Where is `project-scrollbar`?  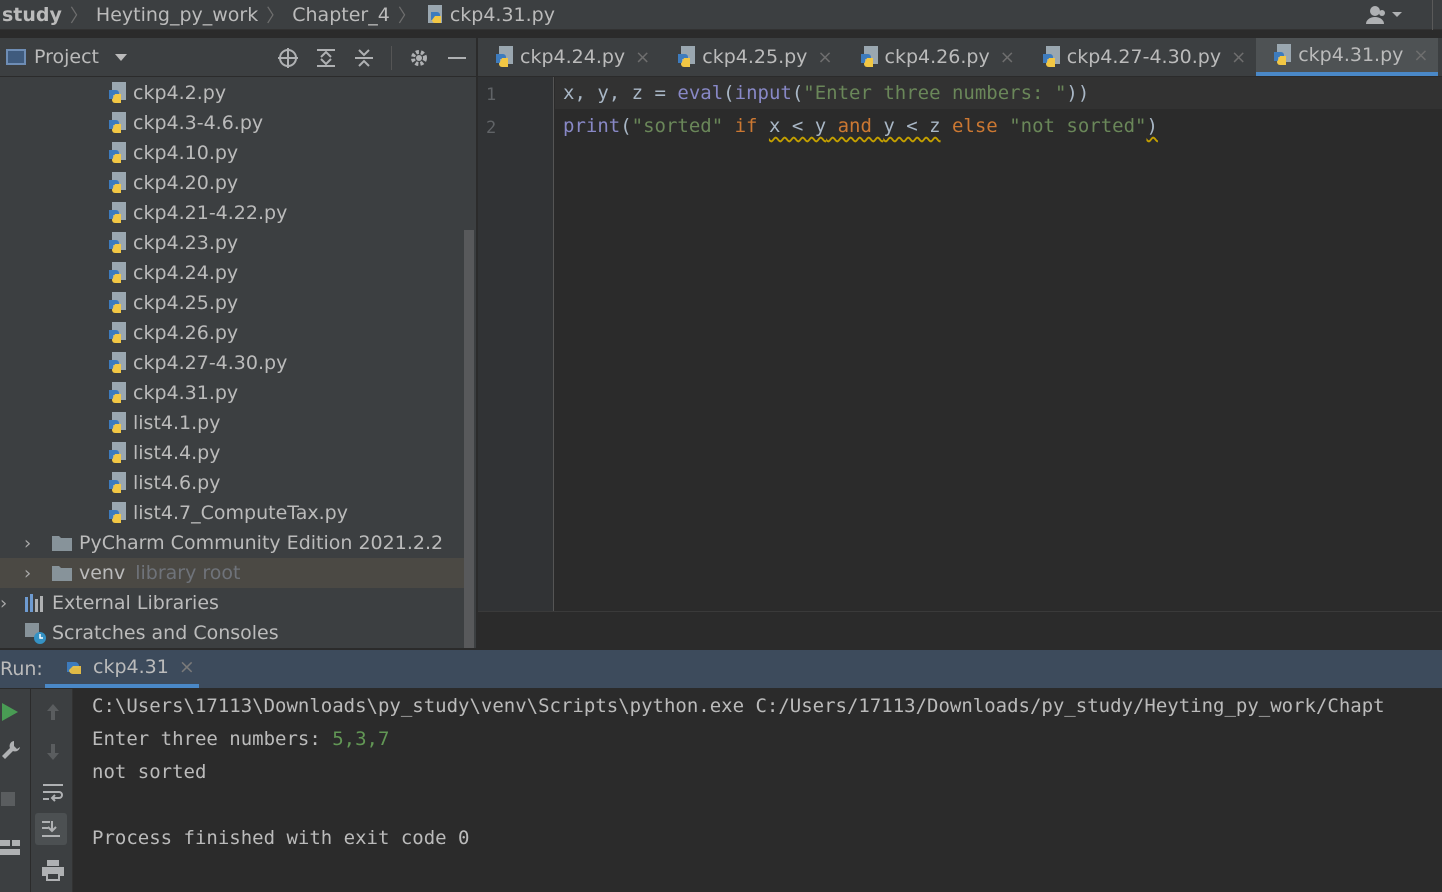 project-scrollbar is located at coordinates (469, 439).